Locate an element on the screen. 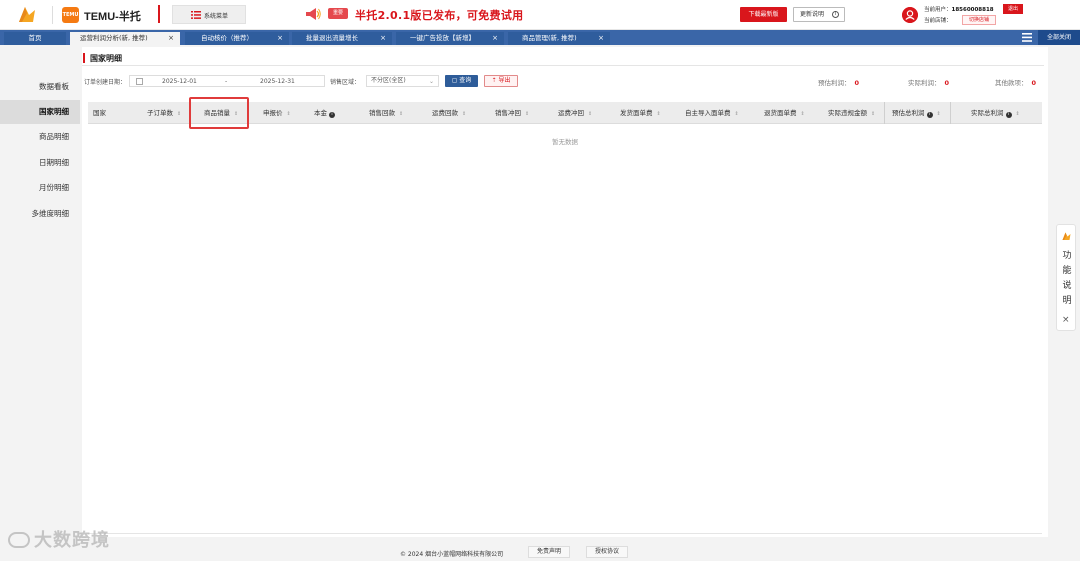 The image size is (1080, 561). col-declared-price: 申报价 ⇕ is located at coordinates (277, 113).